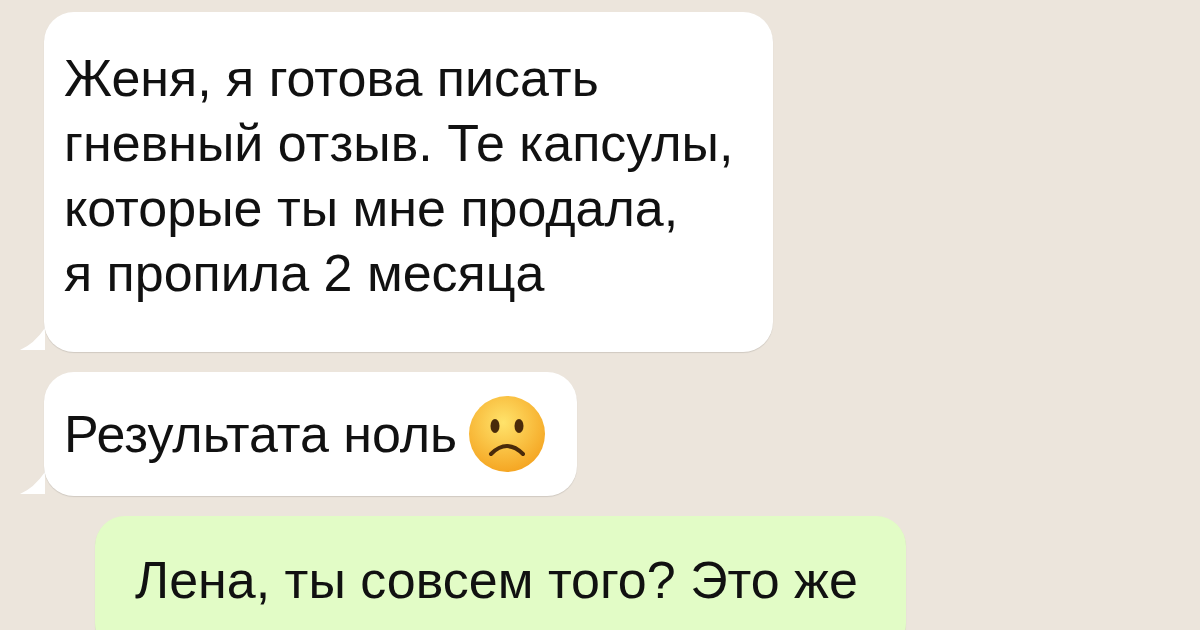  Describe the element at coordinates (261, 434) in the screenshot. I see `message-text: Результата ноль` at that location.